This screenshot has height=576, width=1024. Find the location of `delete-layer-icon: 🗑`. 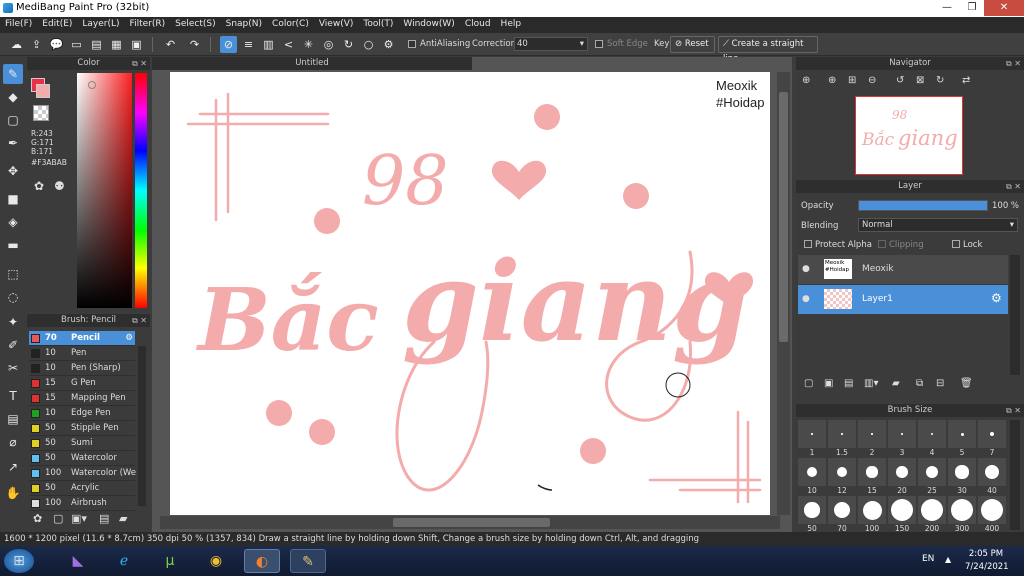

delete-layer-icon: 🗑 is located at coordinates (966, 383).